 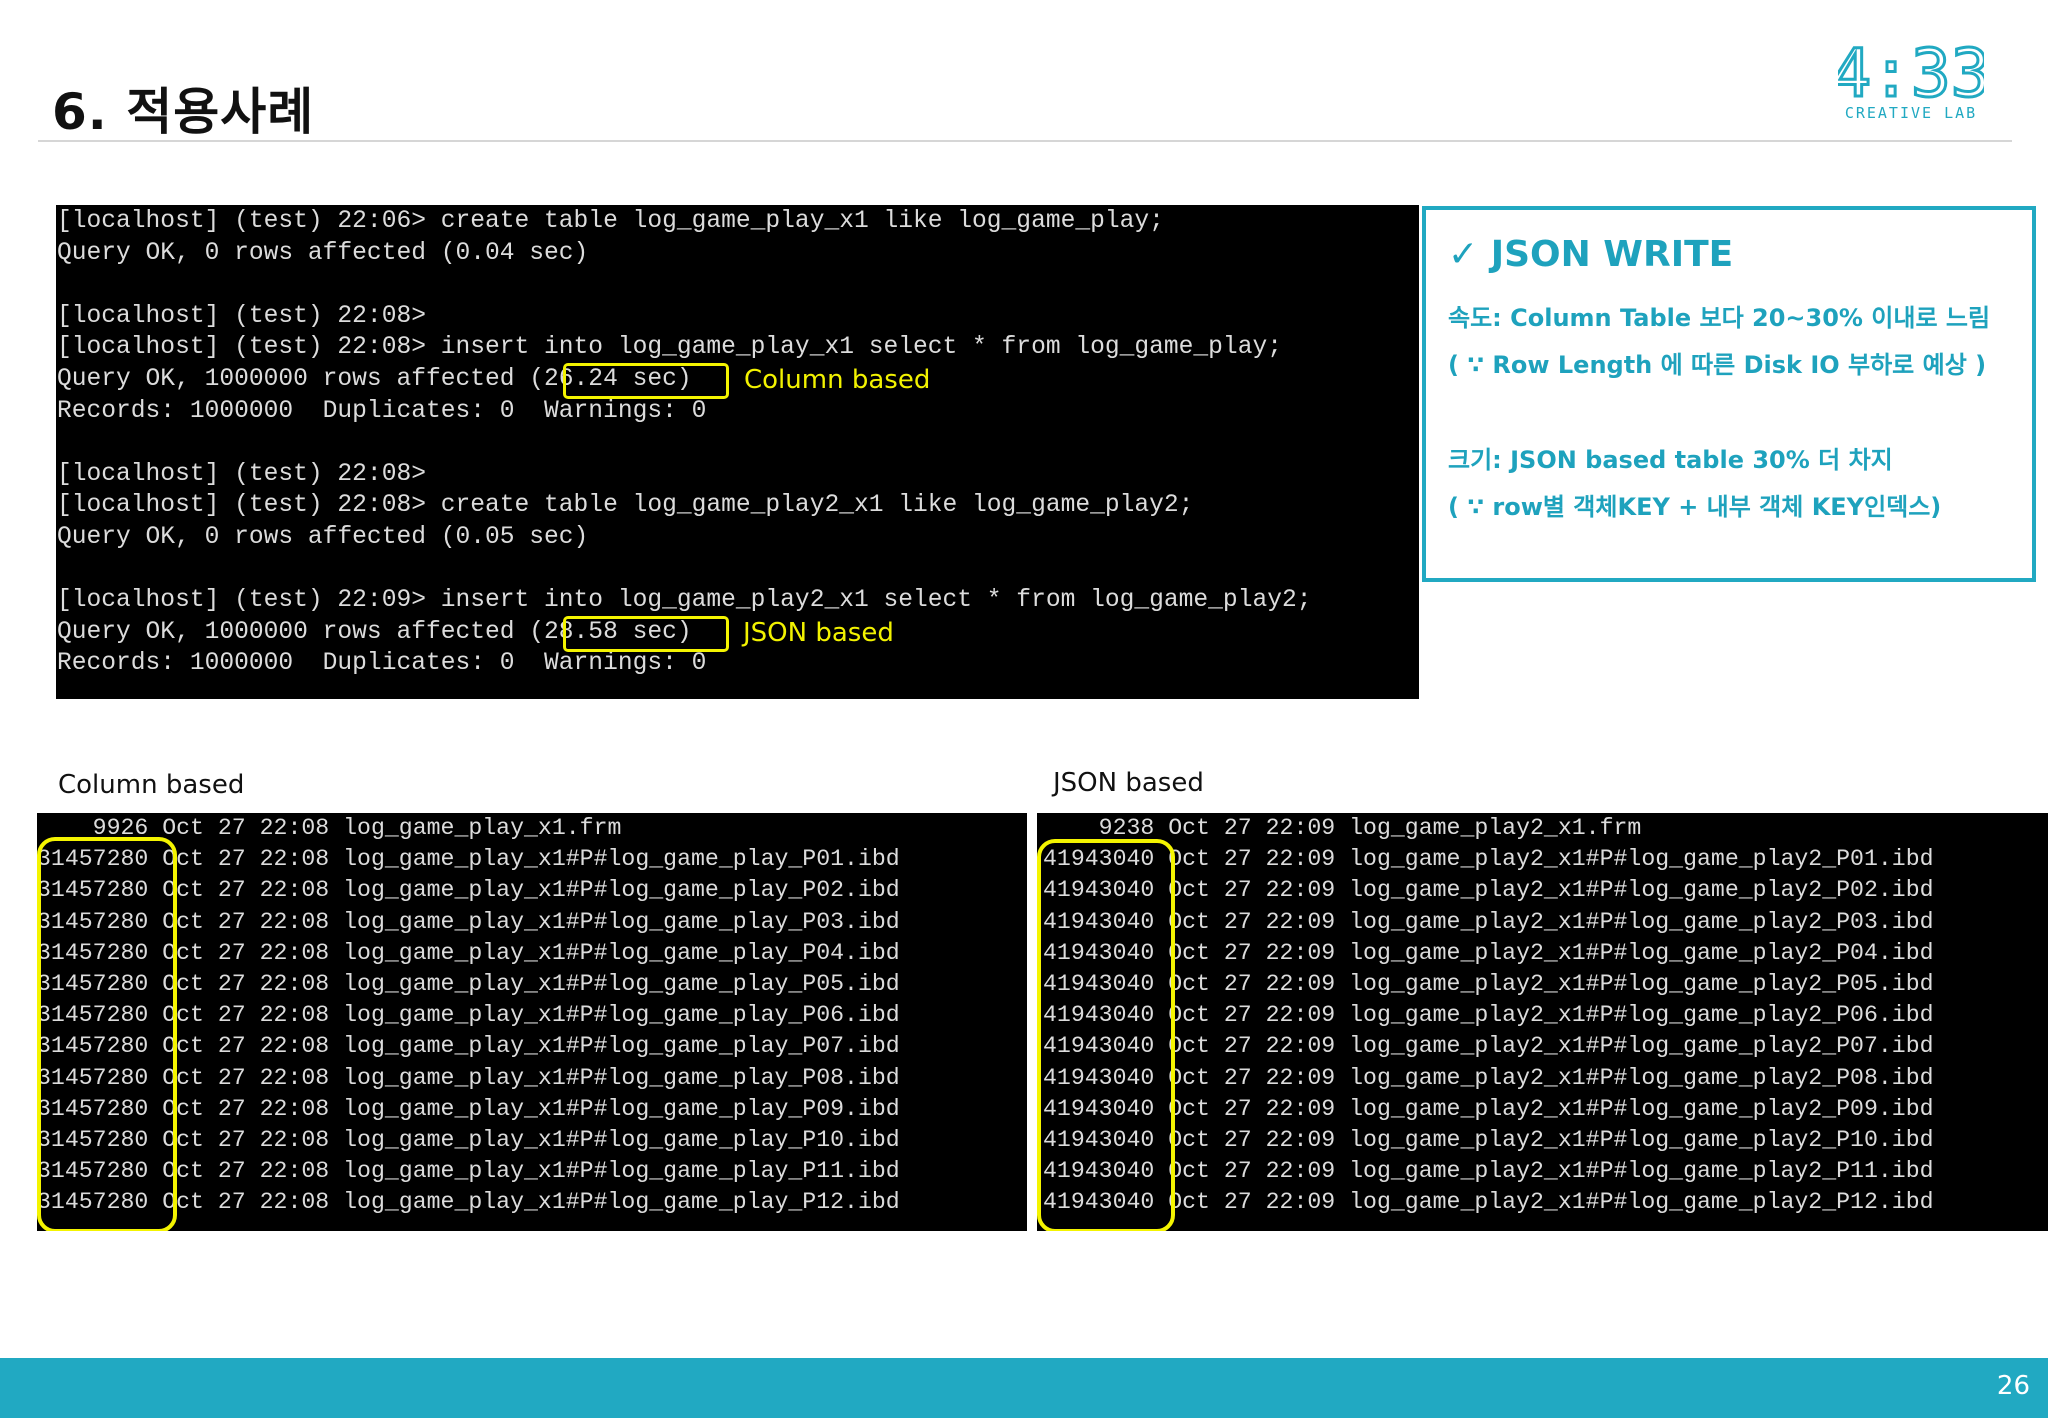 I want to click on summary-size-reason: ( ∵ row별 객체KEY + 내부 객체 KEY인덱스), so click(x=1695, y=507).